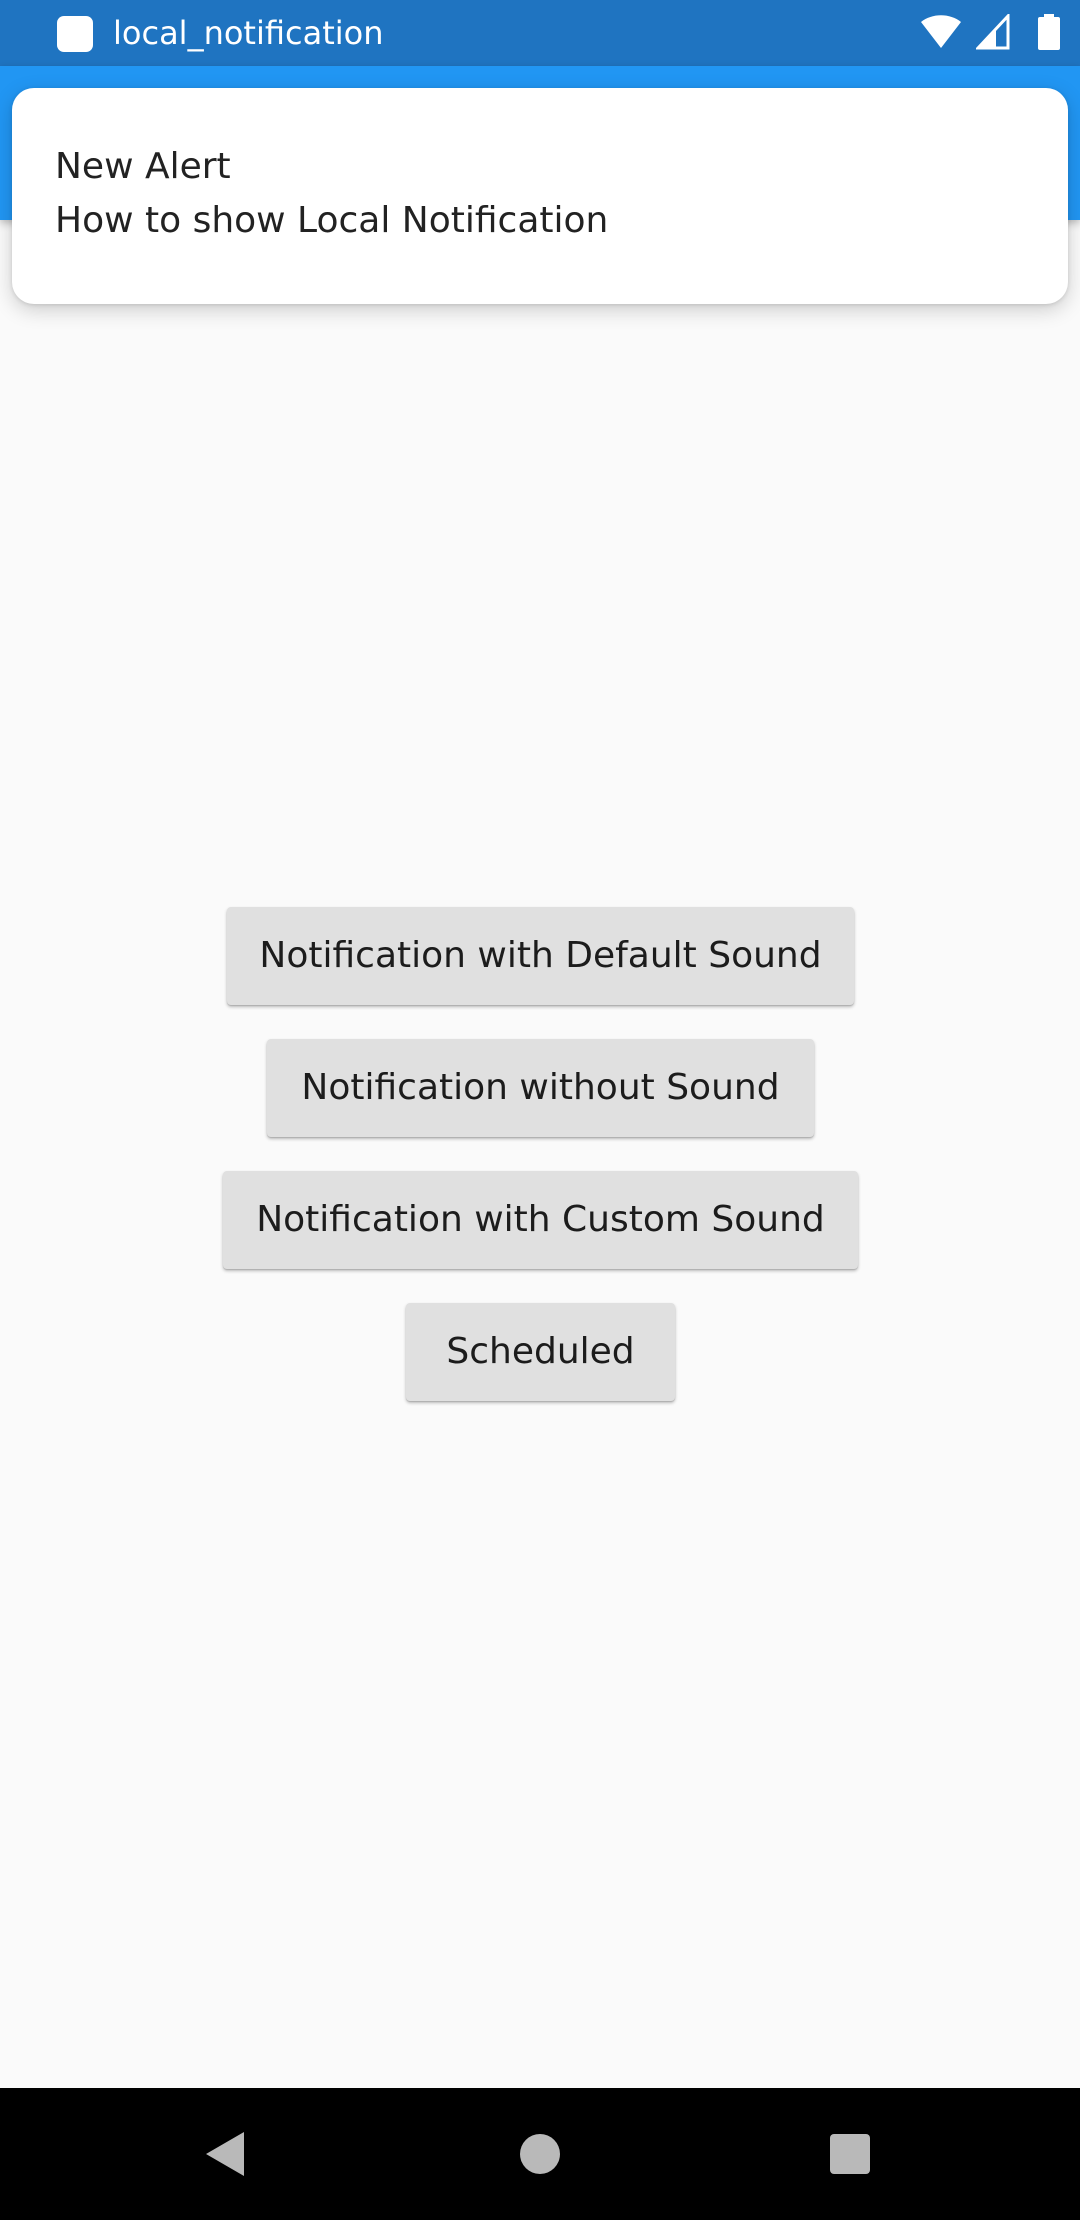 The width and height of the screenshot is (1080, 2220). What do you see at coordinates (540, 1220) in the screenshot?
I see `custom-sound-button: Notification with Custom Sound` at bounding box center [540, 1220].